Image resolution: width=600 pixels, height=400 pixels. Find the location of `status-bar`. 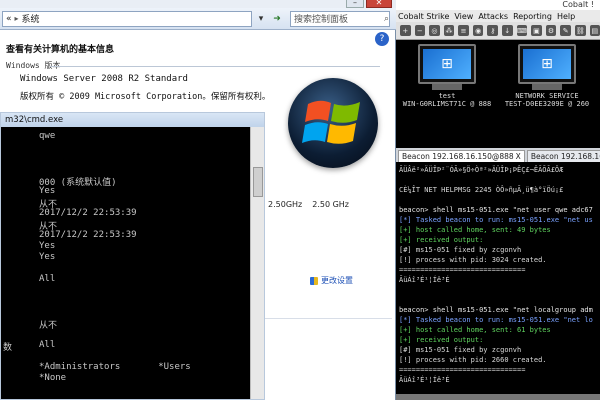

status-bar is located at coordinates (498, 397).